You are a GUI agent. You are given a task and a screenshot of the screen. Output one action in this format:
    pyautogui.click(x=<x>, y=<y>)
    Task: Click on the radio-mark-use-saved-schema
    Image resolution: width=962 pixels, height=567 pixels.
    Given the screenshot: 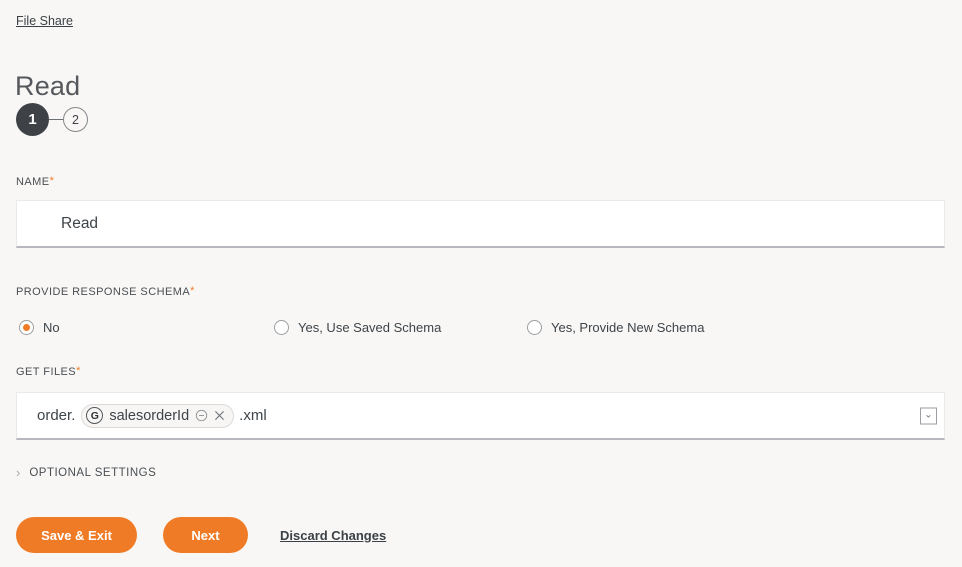 What is the action you would take?
    pyautogui.click(x=281, y=327)
    